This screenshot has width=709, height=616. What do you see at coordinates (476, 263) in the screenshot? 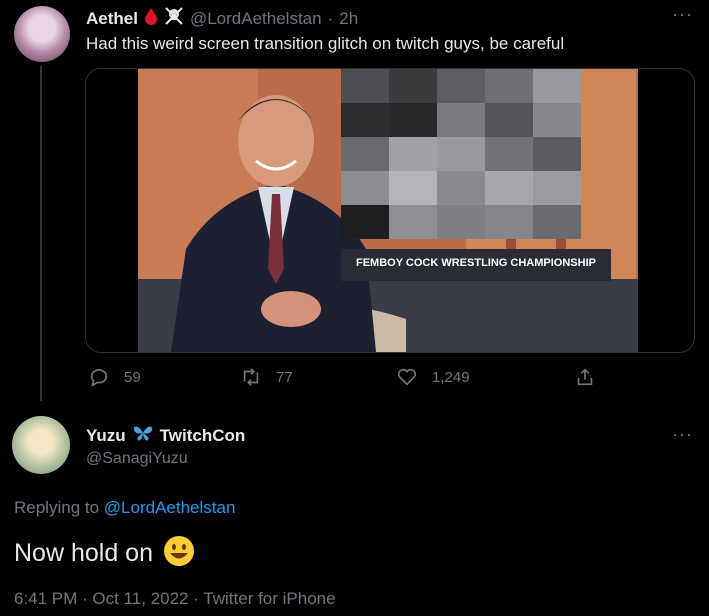
I see `media-caption: FEMBOY COCK WRESTLING CHAMPIONSHIP` at bounding box center [476, 263].